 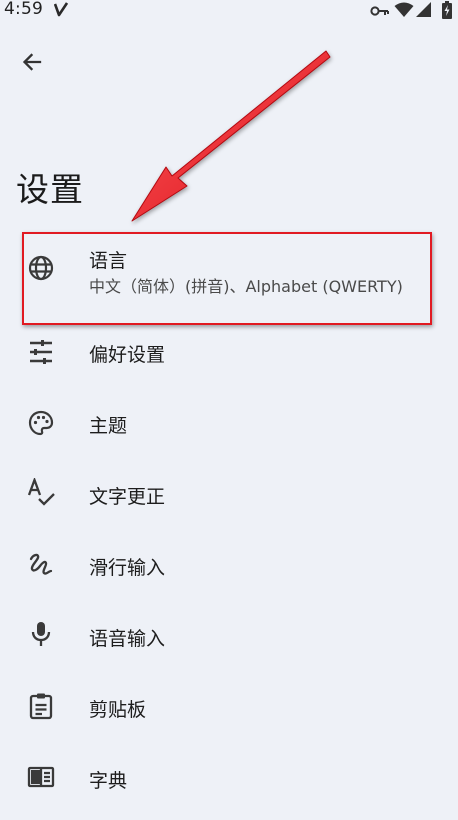 I want to click on gesture-icon, so click(x=41, y=565).